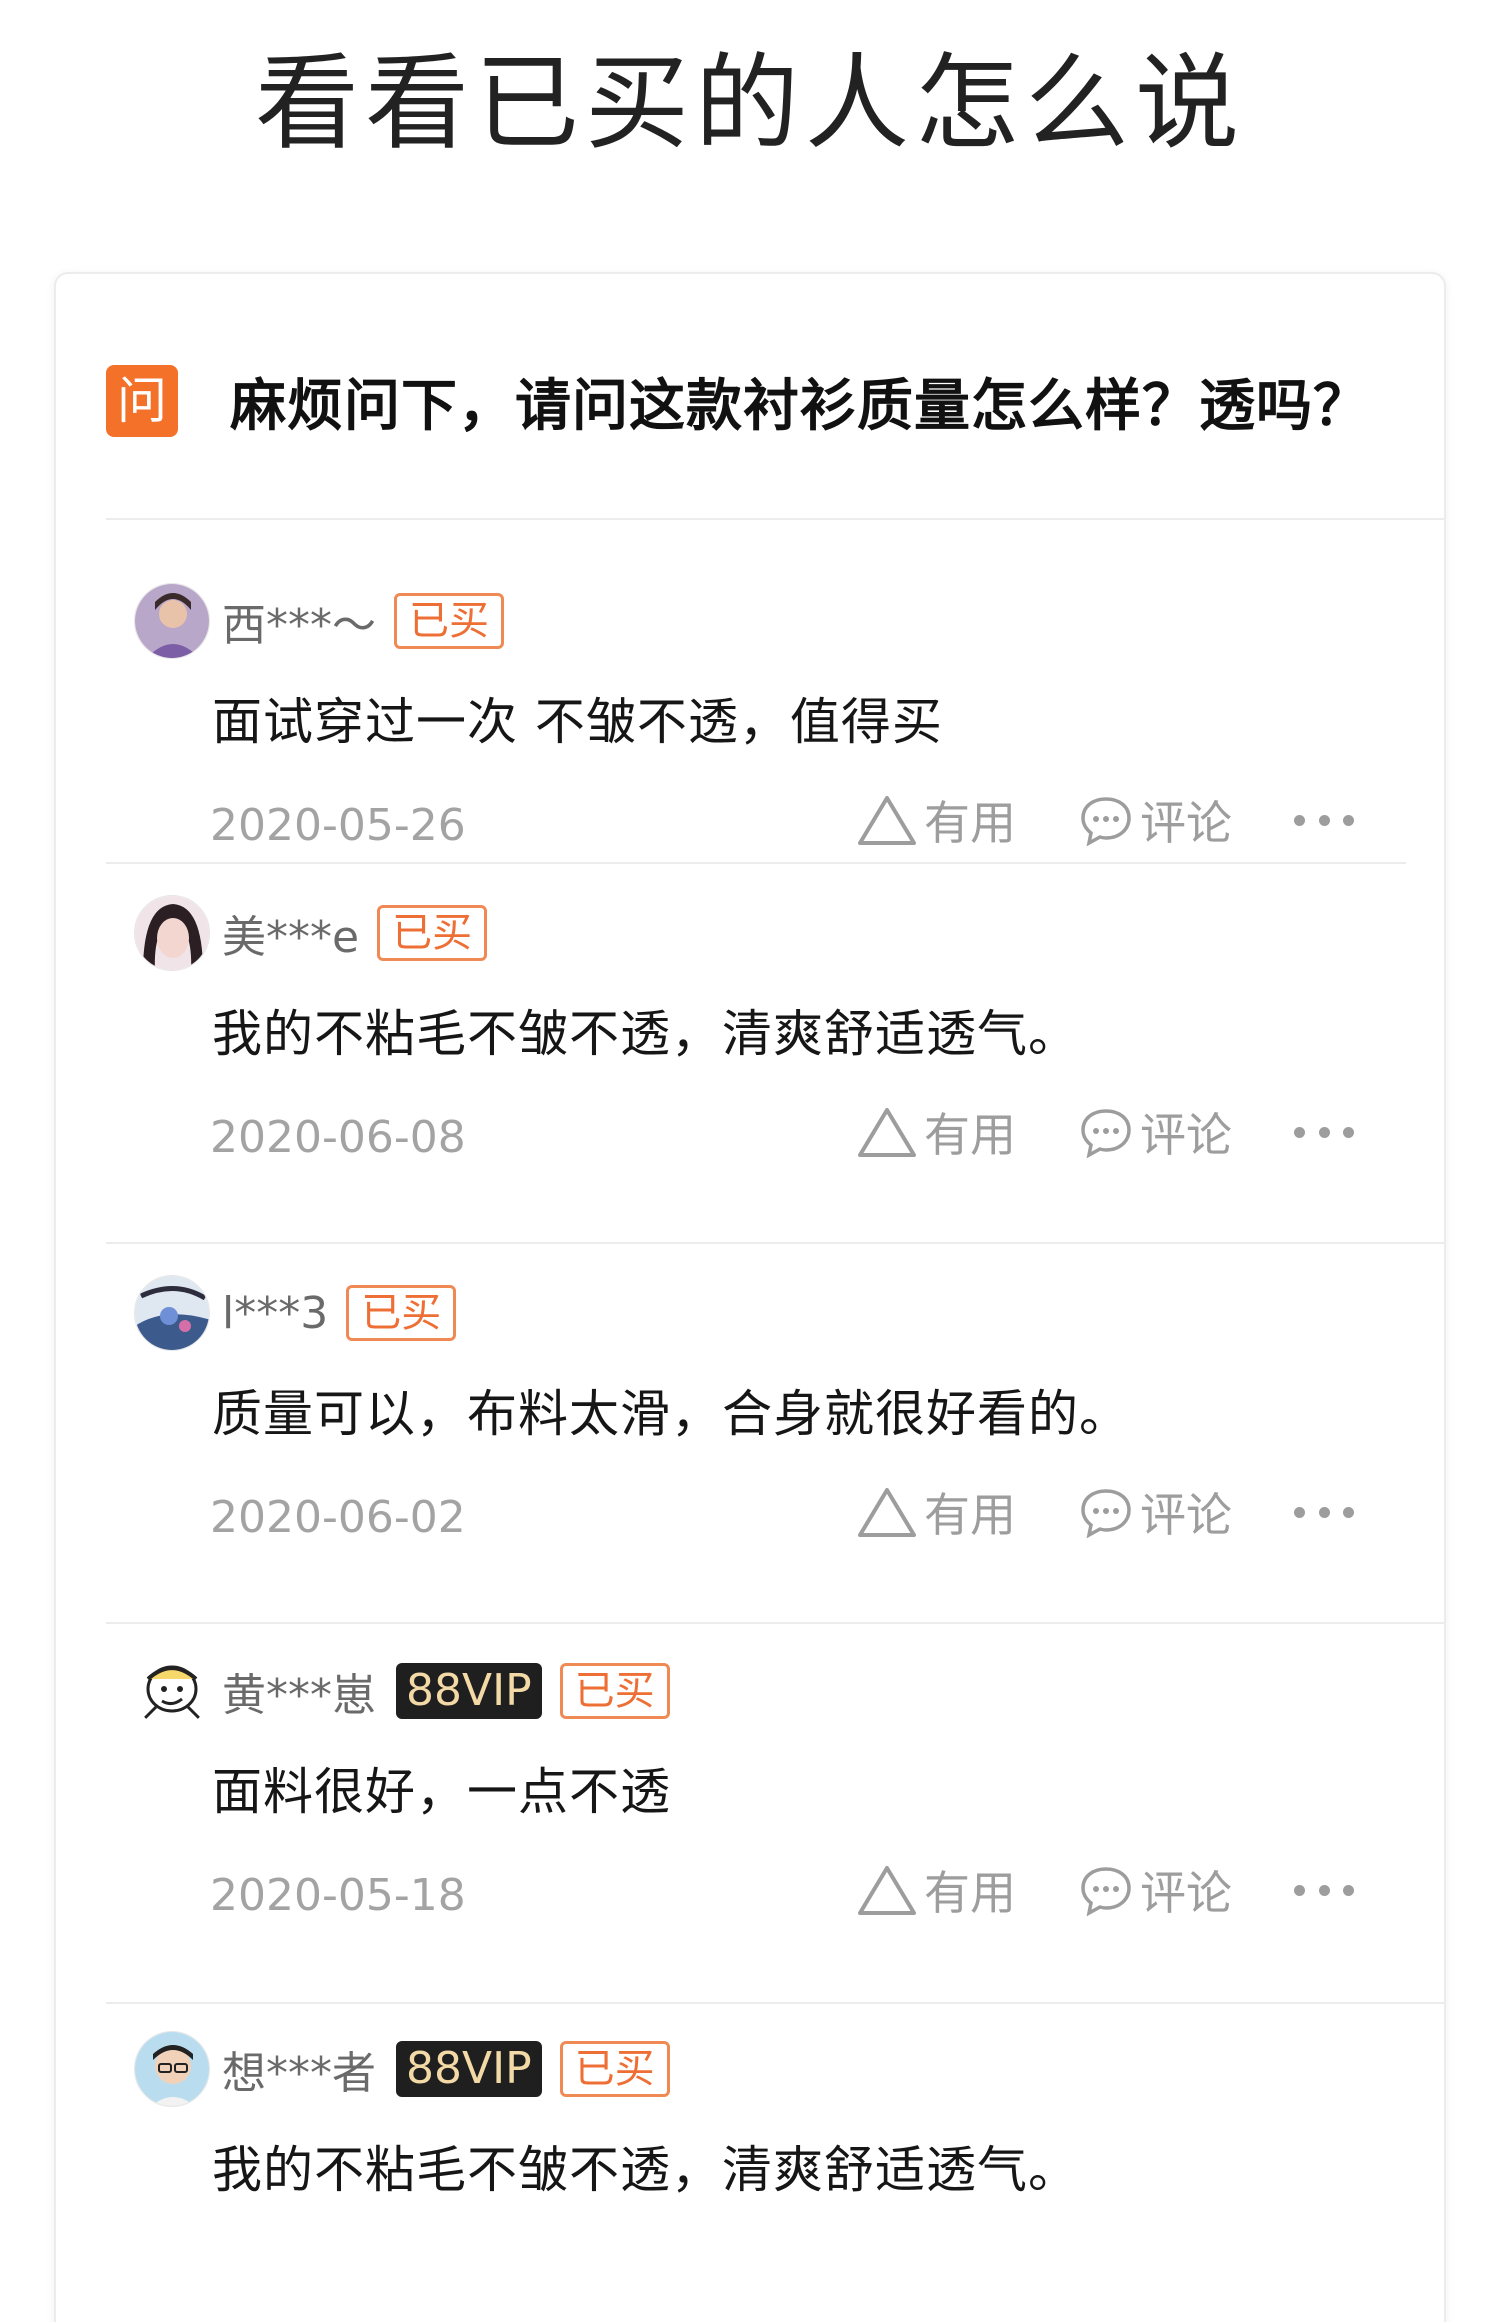 The image size is (1500, 2322). What do you see at coordinates (290, 933) in the screenshot?
I see `reviewer-nickname: 美***e` at bounding box center [290, 933].